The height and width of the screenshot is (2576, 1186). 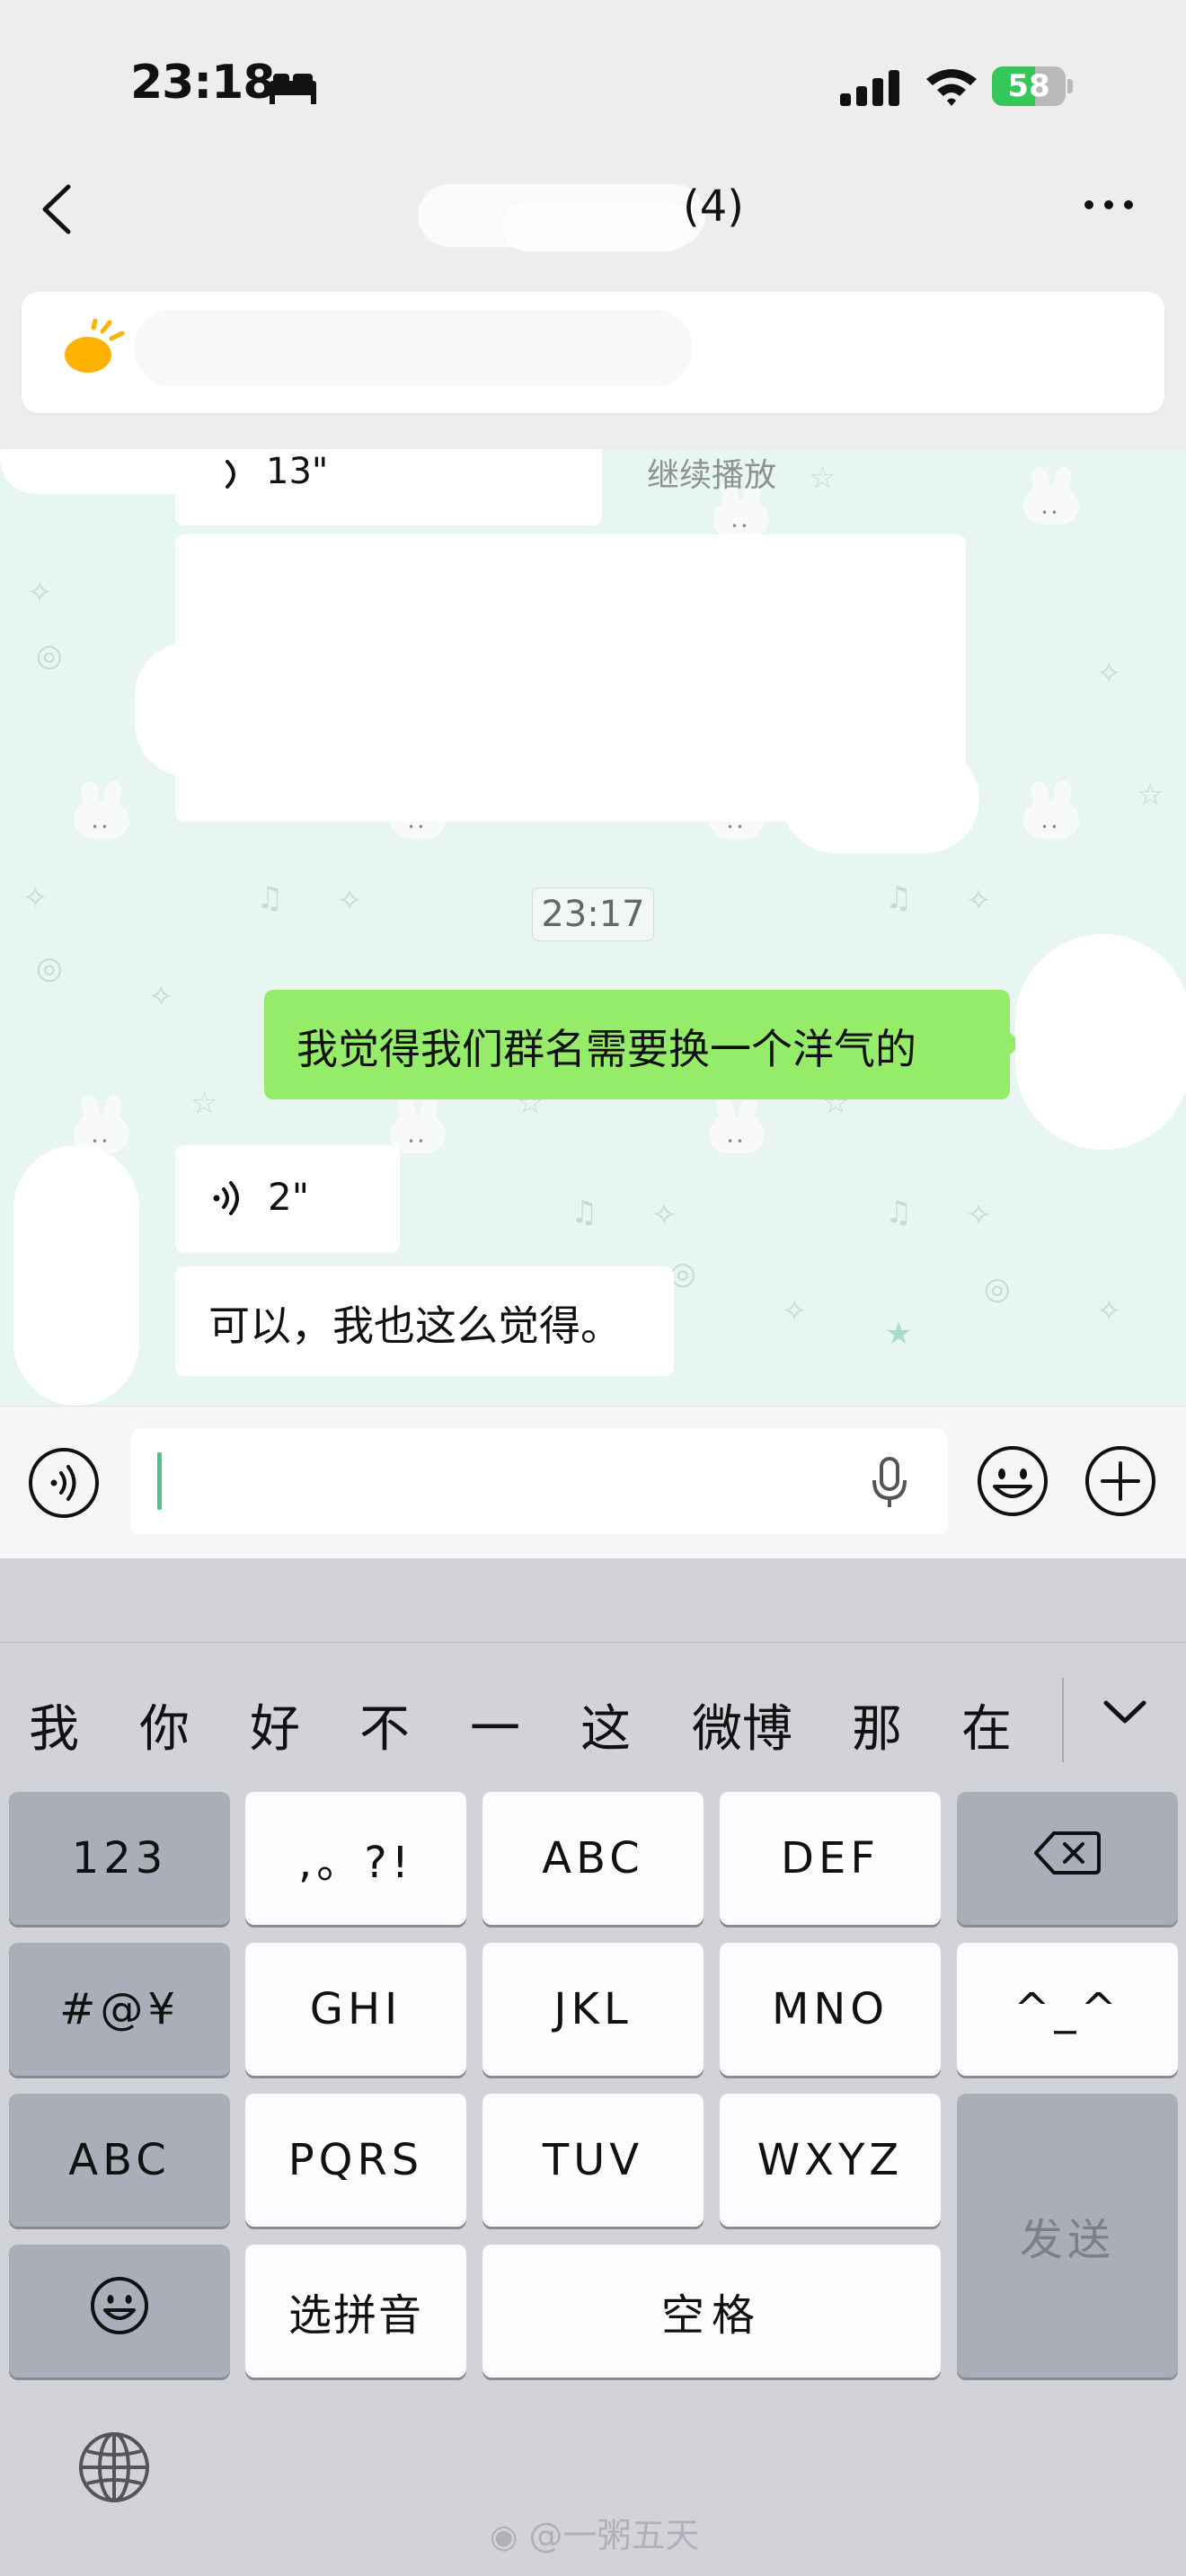 I want to click on message-text-field, so click(x=539, y=1481).